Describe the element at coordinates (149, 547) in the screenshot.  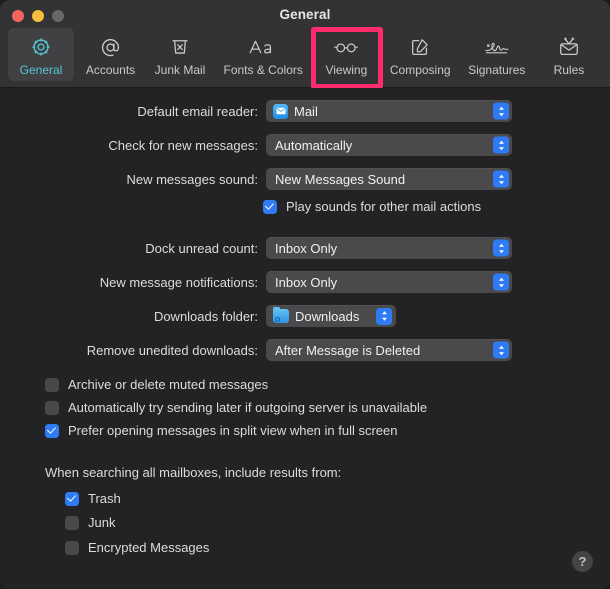
I see `search-encrypted-label: Encrypted Messages` at that location.